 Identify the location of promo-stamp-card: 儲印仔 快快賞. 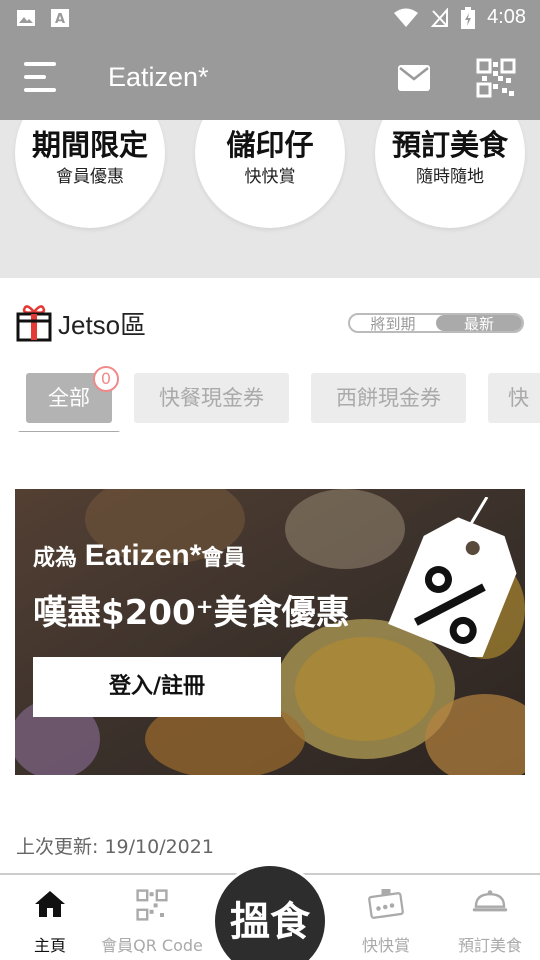
(270, 174).